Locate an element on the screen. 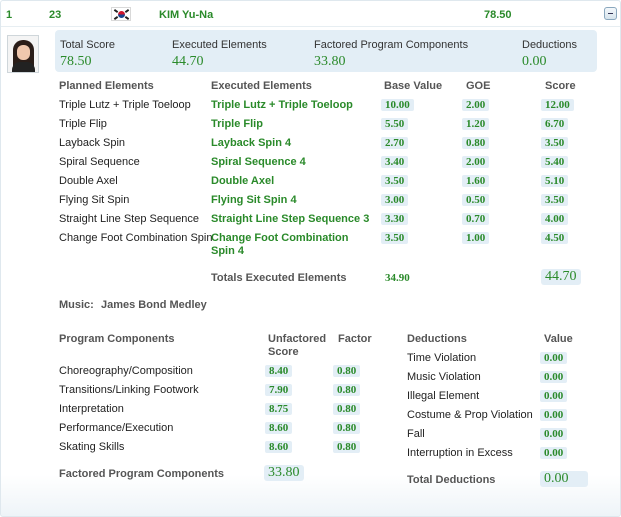 The width and height of the screenshot is (621, 517). executed-element: Straight Line Step Sequence 3 is located at coordinates (290, 219).